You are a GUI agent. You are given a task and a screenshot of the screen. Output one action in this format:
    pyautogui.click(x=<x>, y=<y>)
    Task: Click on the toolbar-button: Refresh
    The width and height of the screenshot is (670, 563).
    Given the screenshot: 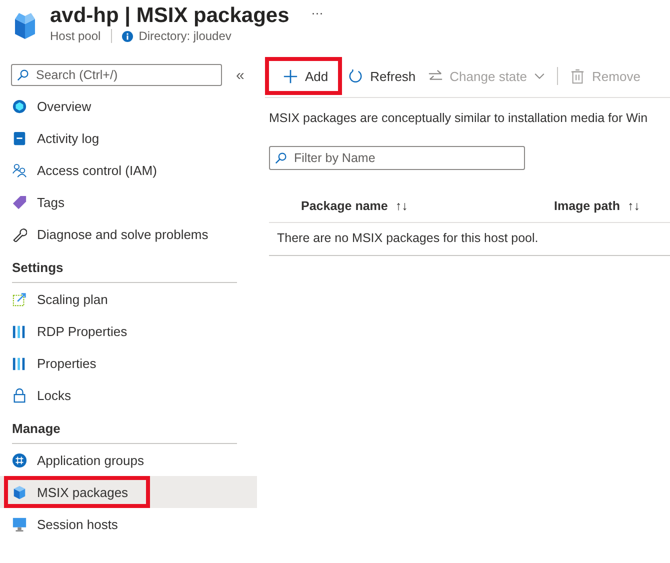 What is the action you would take?
    pyautogui.click(x=382, y=76)
    